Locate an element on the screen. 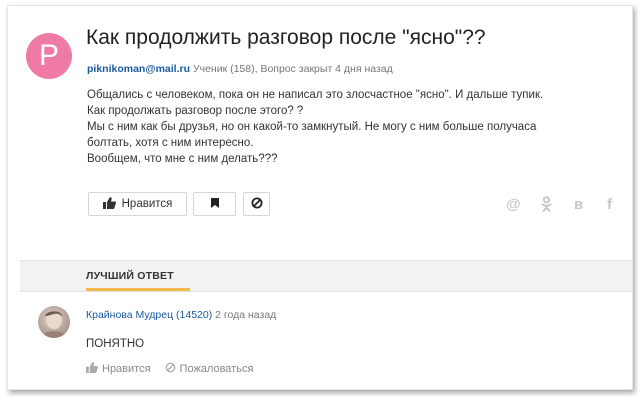 This screenshot has width=641, height=397. answer-text: ПОНЯТНО is located at coordinates (115, 344).